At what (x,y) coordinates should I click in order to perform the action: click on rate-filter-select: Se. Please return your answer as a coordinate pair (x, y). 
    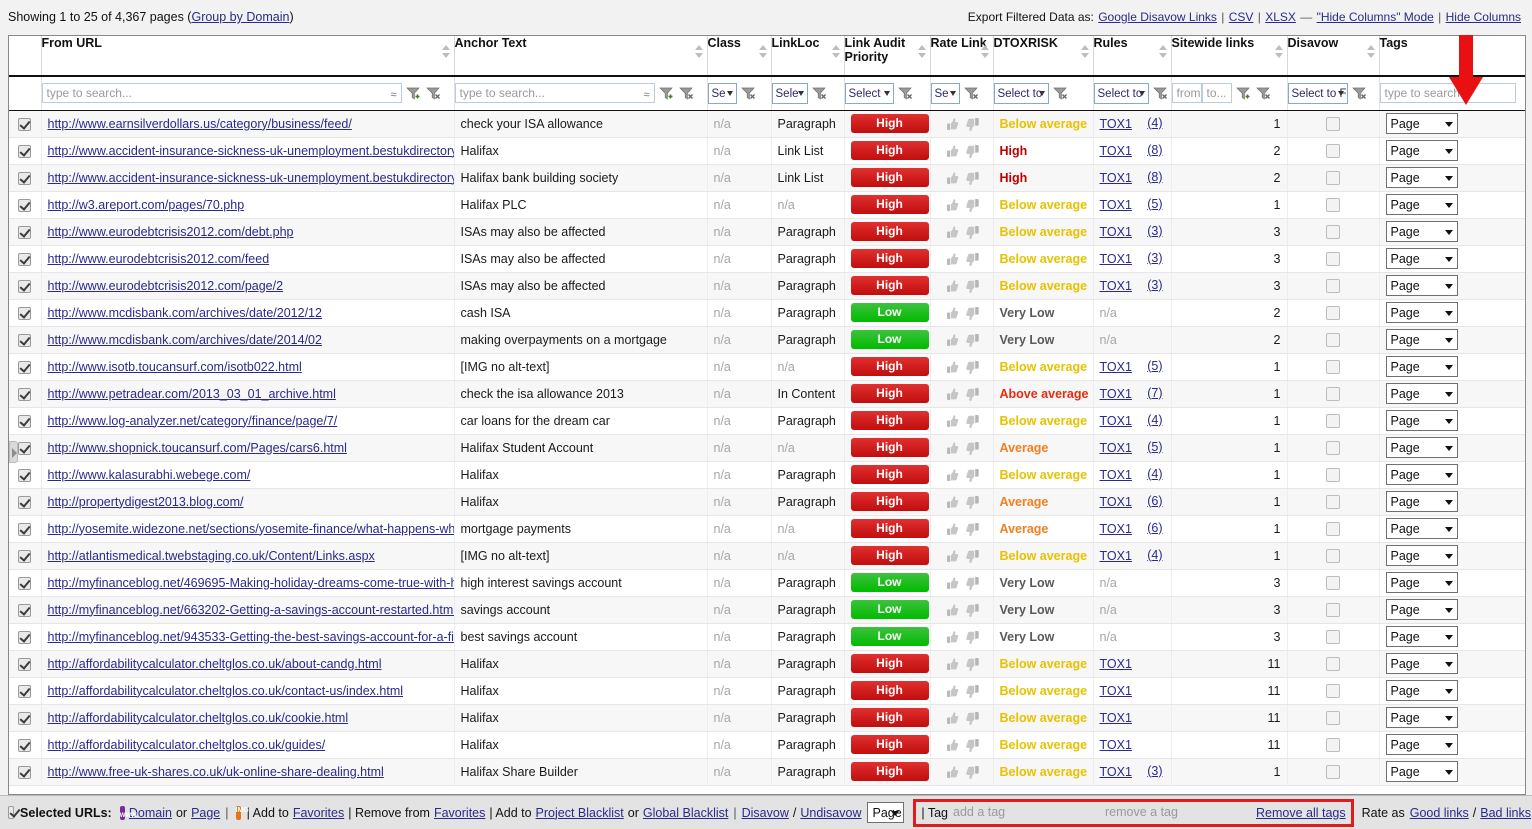
    Looking at the image, I should click on (945, 93).